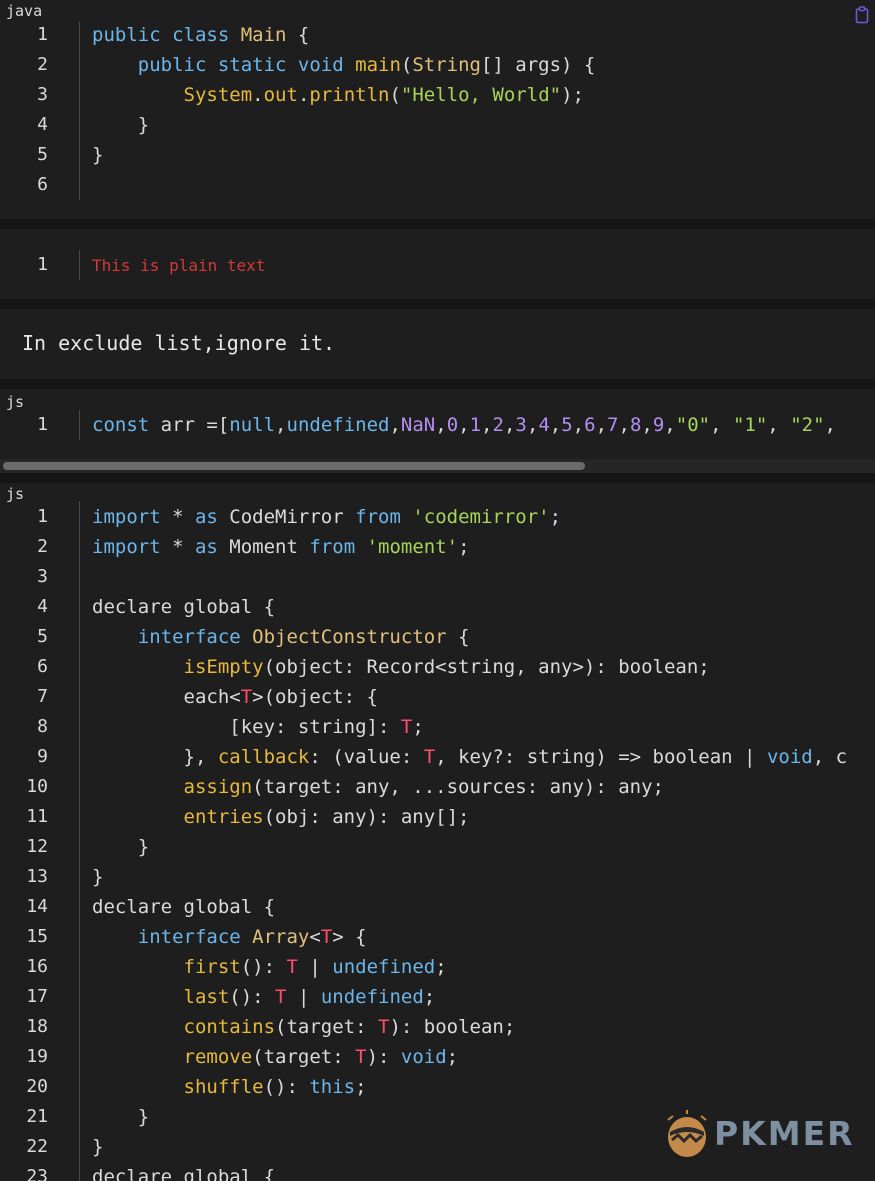  What do you see at coordinates (437, 997) in the screenshot?
I see `code-line: 17 last(): T | undefined;` at bounding box center [437, 997].